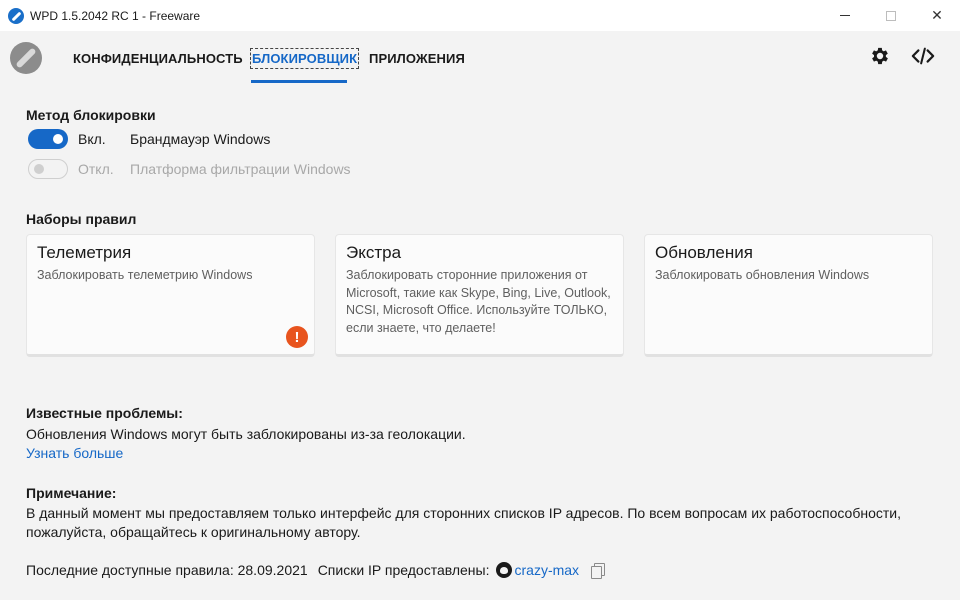 This screenshot has height=600, width=960. I want to click on firewall-option: Вкл. Брандмауэр Windows, so click(149, 139).